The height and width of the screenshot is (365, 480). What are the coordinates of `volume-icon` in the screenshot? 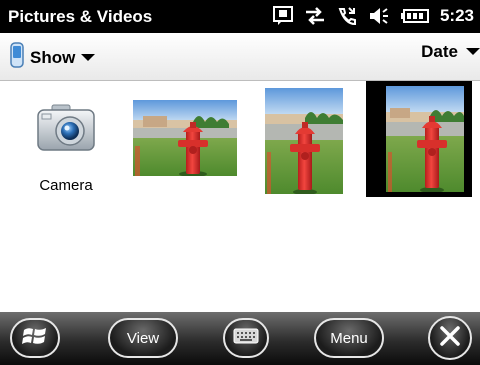 It's located at (379, 16).